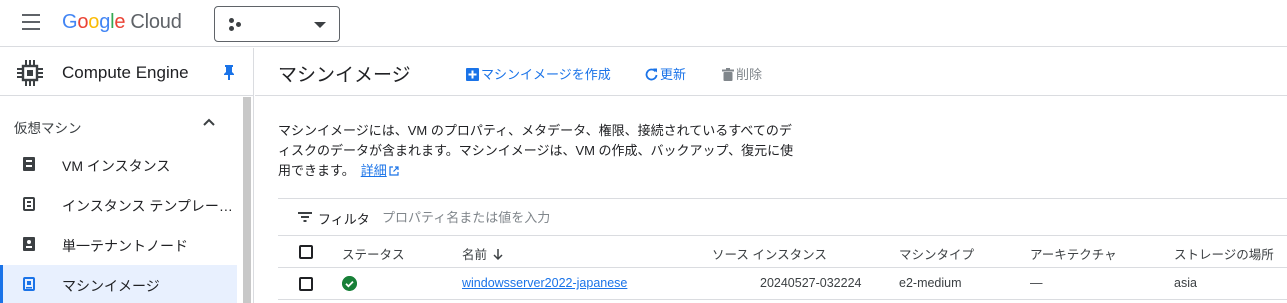 The image size is (1287, 303). I want to click on learn-more-link: 詳細, so click(380, 170).